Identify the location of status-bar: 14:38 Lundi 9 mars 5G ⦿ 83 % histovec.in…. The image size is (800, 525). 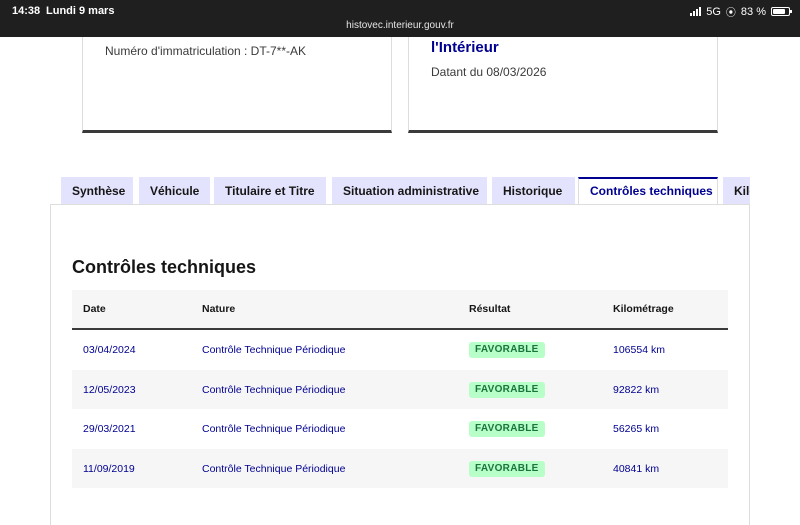
(400, 18).